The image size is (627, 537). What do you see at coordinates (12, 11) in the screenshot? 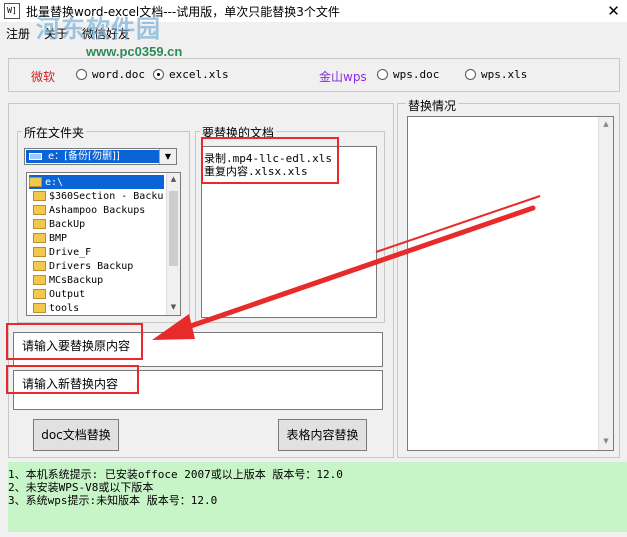
I see `app-icon: W]` at bounding box center [12, 11].